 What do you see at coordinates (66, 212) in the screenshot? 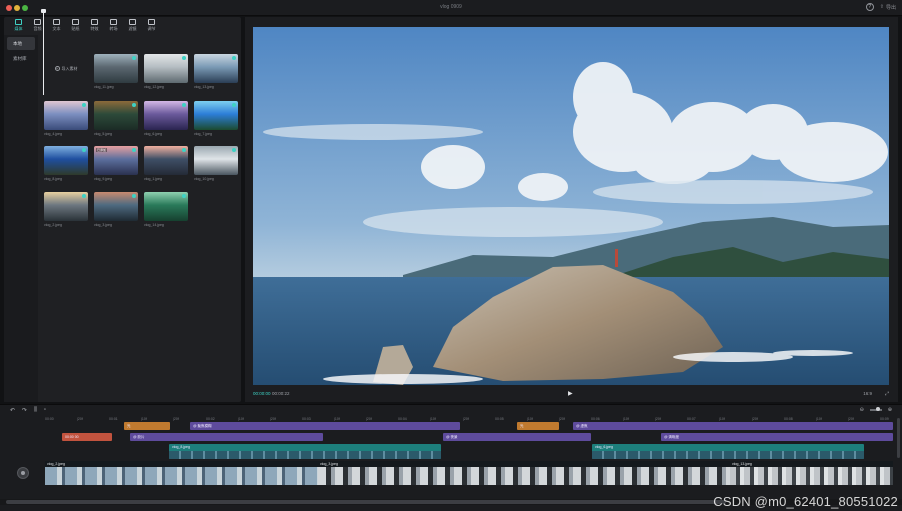
I see `media-thumbnail: vlog_2.jpeg` at bounding box center [66, 212].